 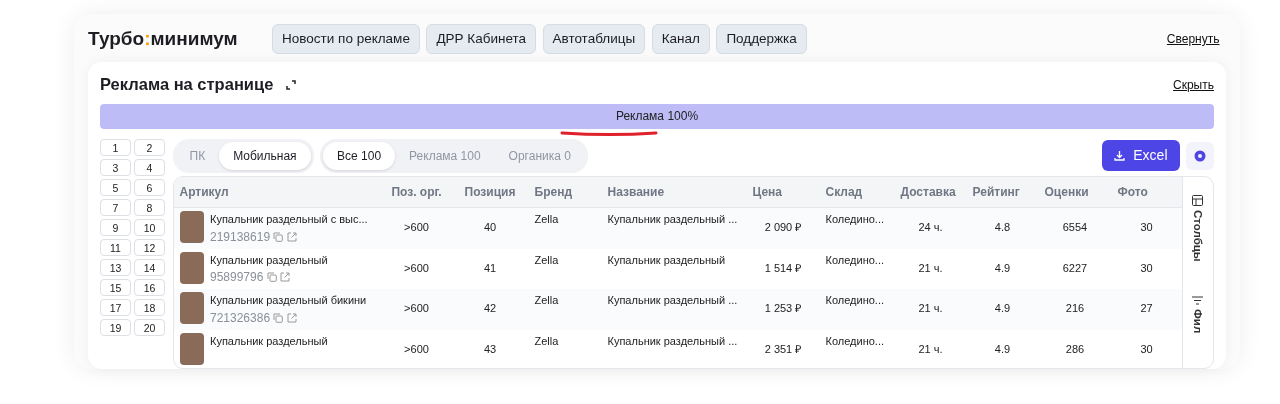 What do you see at coordinates (115, 147) in the screenshot?
I see `page-number-button: 1` at bounding box center [115, 147].